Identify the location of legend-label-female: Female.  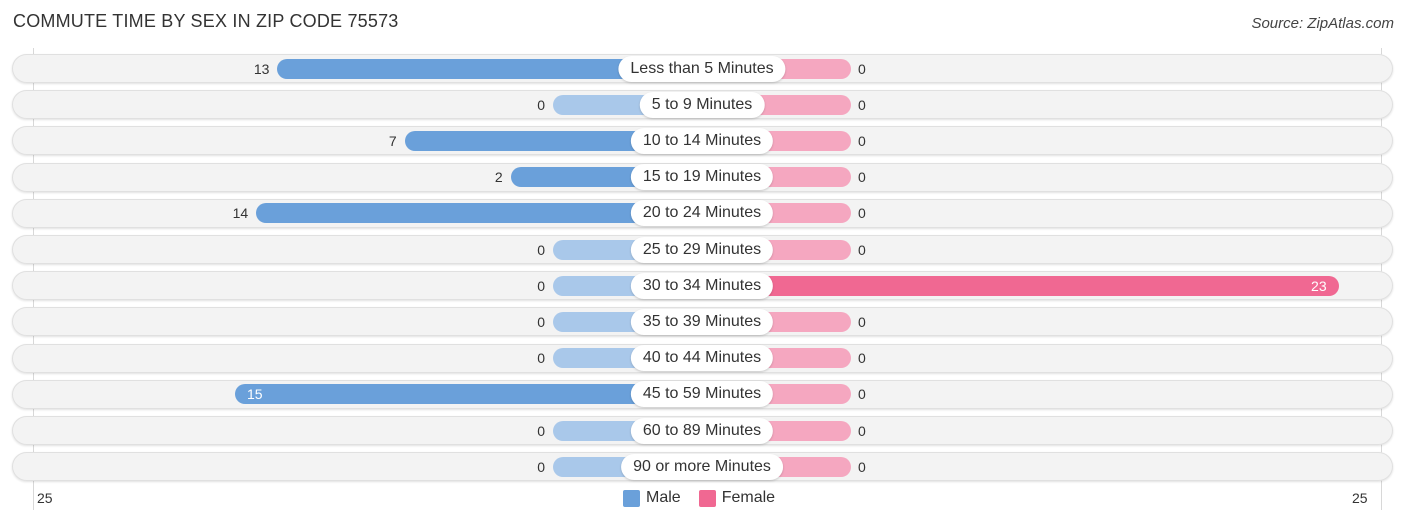
(748, 497).